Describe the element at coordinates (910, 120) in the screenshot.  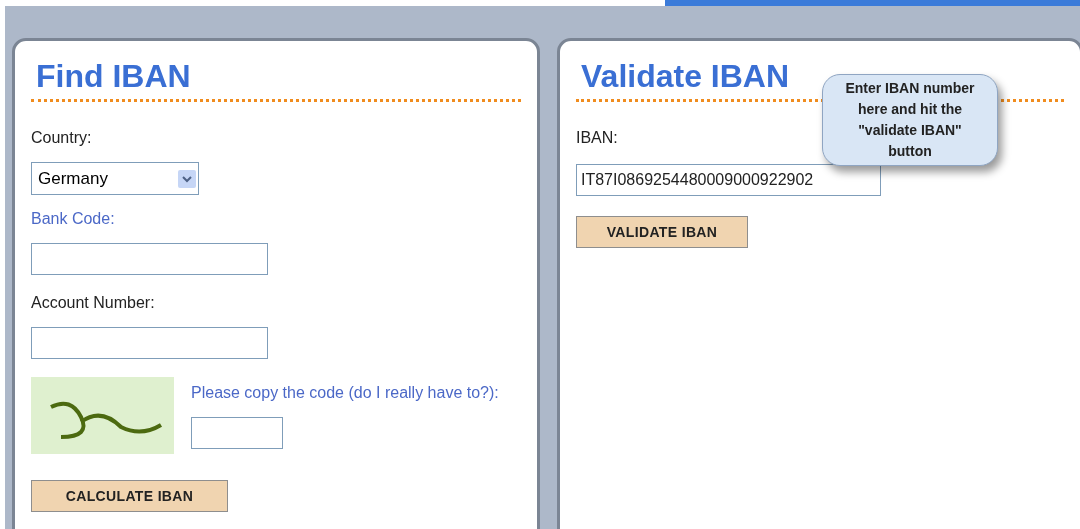
I see `callout-tooltip: Enter IBAN number here and hit the "validate IBAN" button` at that location.